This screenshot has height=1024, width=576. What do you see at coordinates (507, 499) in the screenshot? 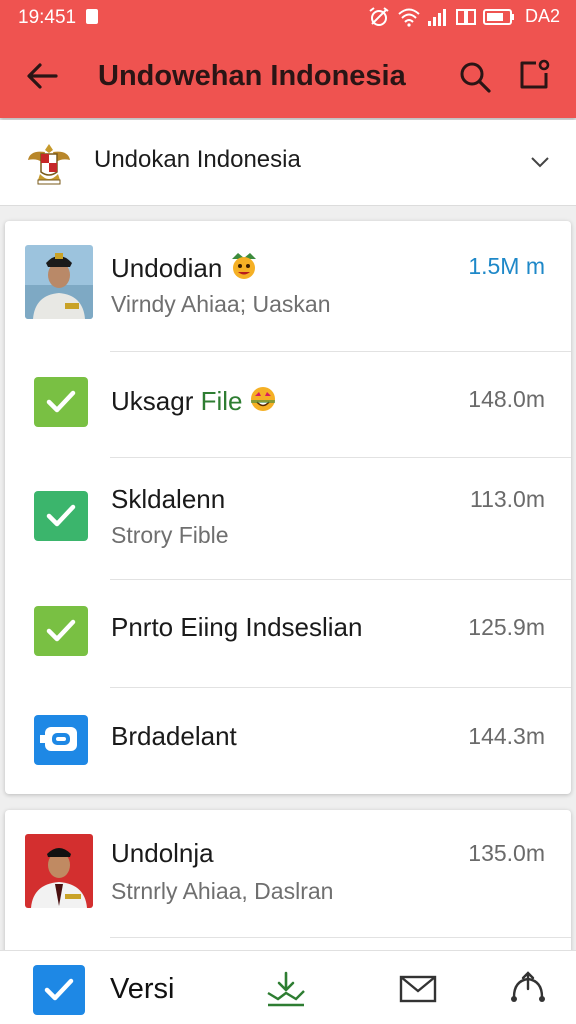
I see `row-size: 113.0m` at bounding box center [507, 499].